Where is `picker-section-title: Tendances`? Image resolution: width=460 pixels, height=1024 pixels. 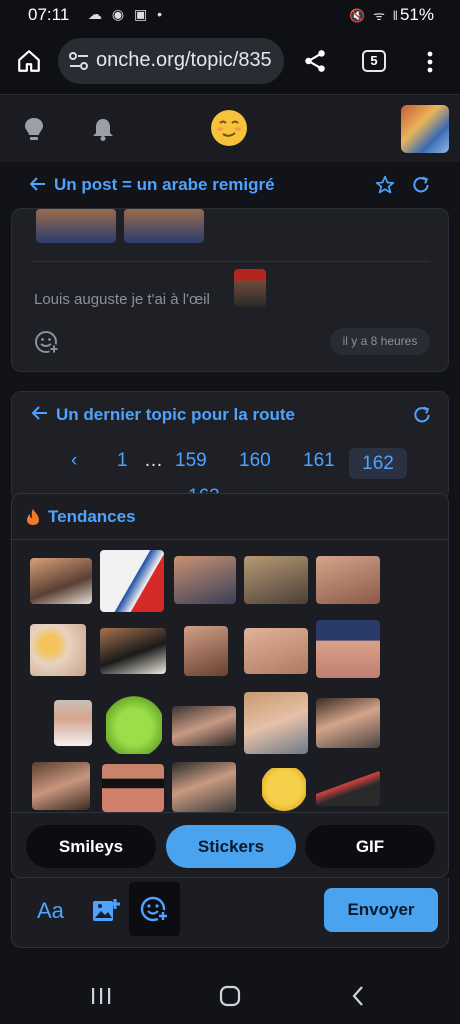
picker-section-title: Tendances is located at coordinates (92, 516).